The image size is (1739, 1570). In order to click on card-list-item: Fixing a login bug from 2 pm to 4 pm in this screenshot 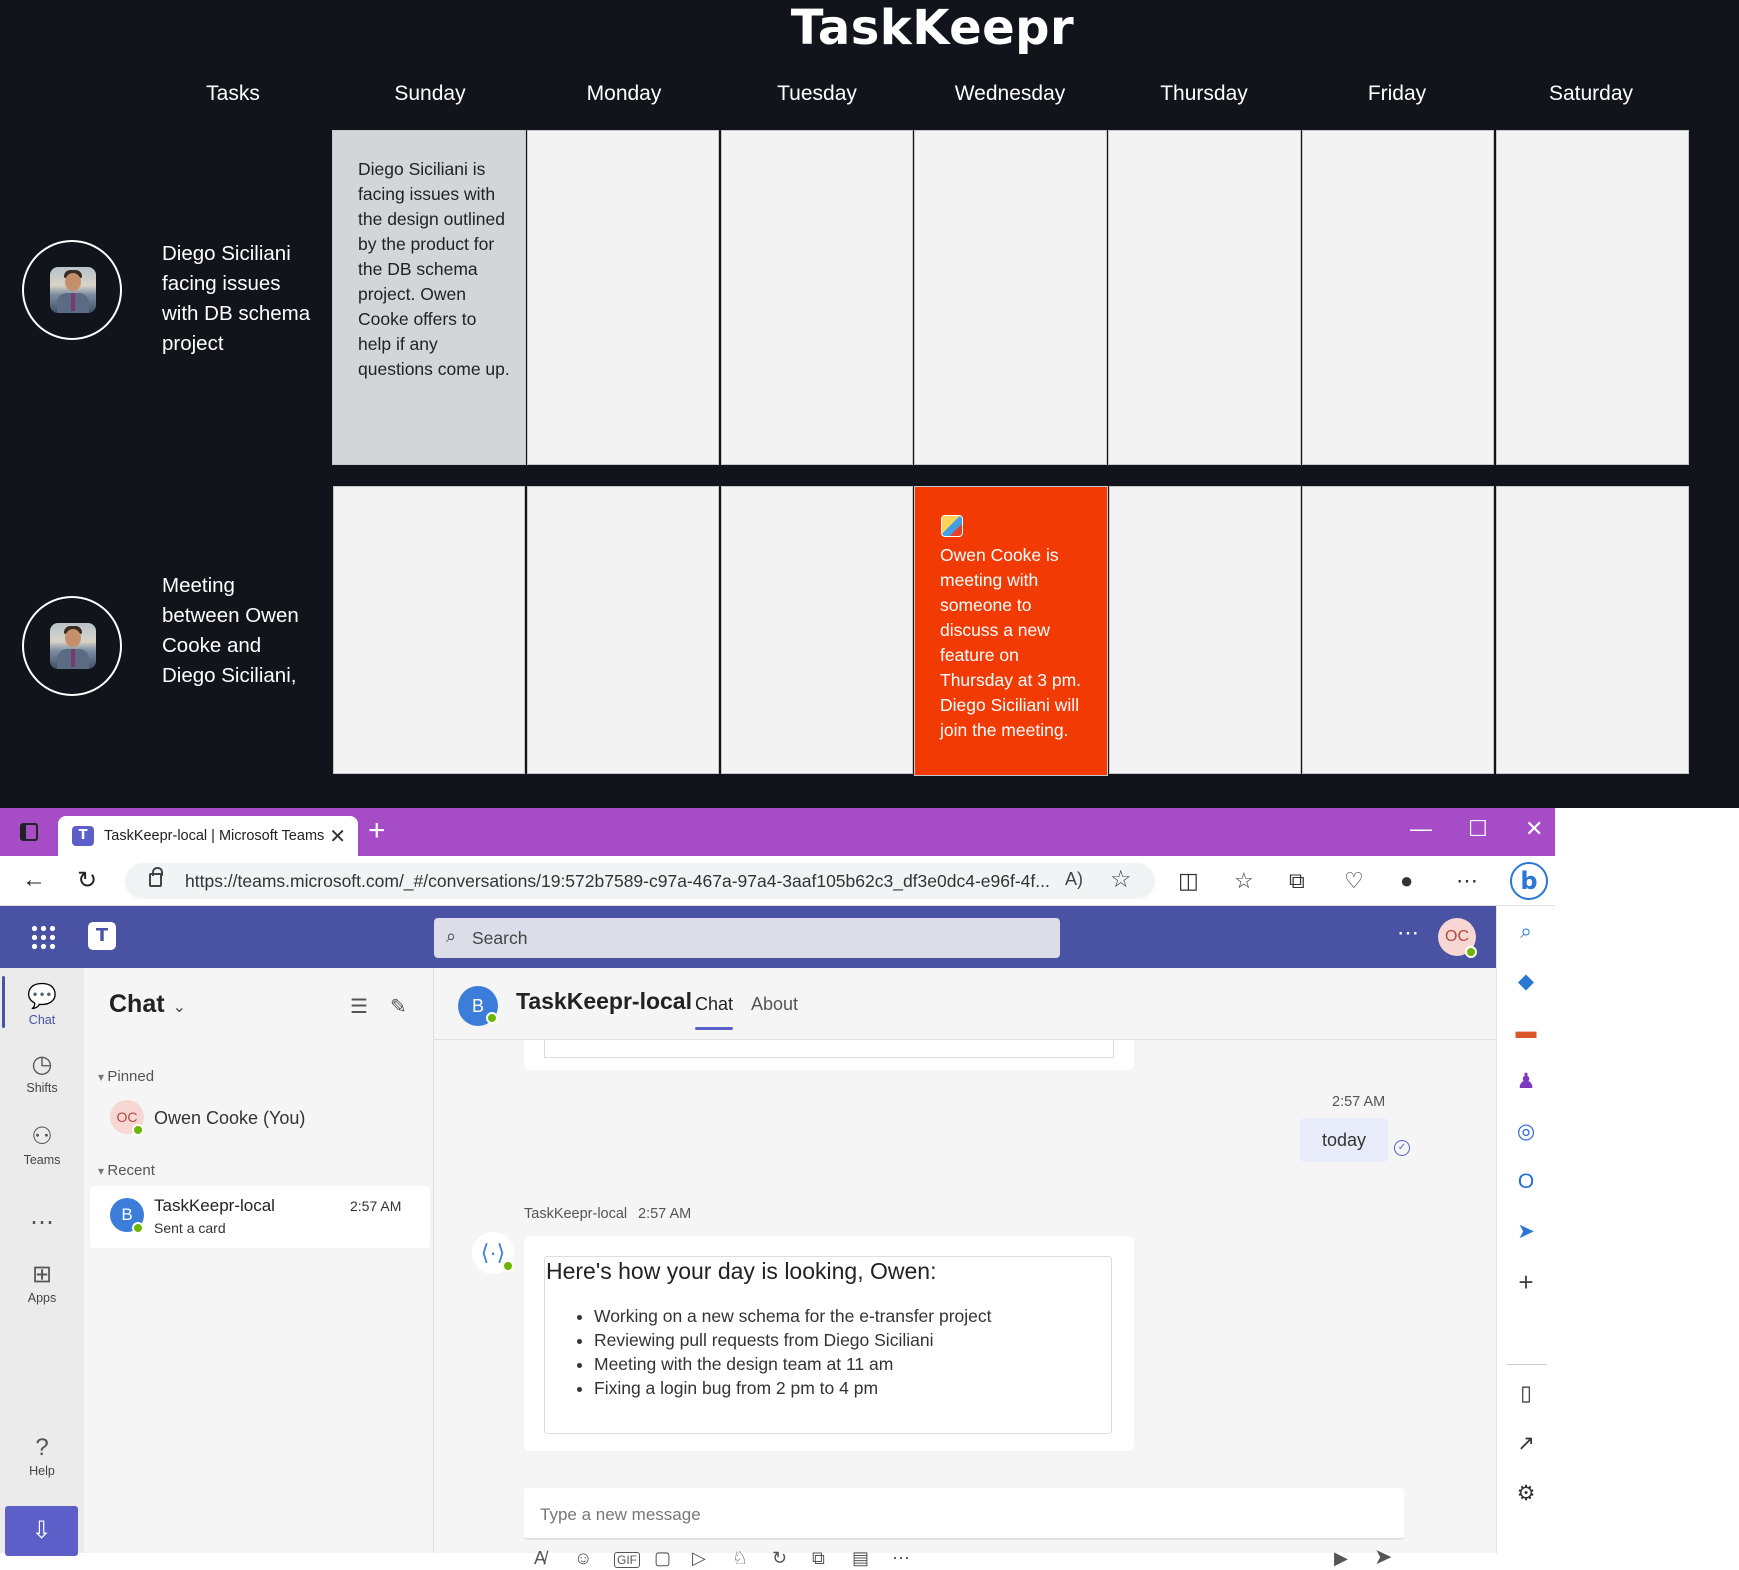, I will do `click(793, 1388)`.